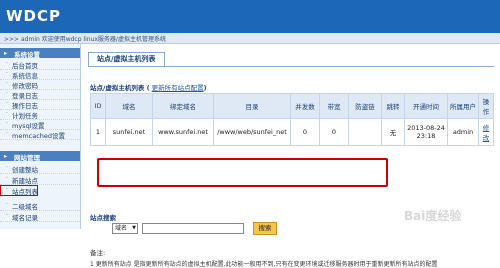 Image resolution: width=500 pixels, height=268 pixels. I want to click on col-id: ID, so click(98, 106).